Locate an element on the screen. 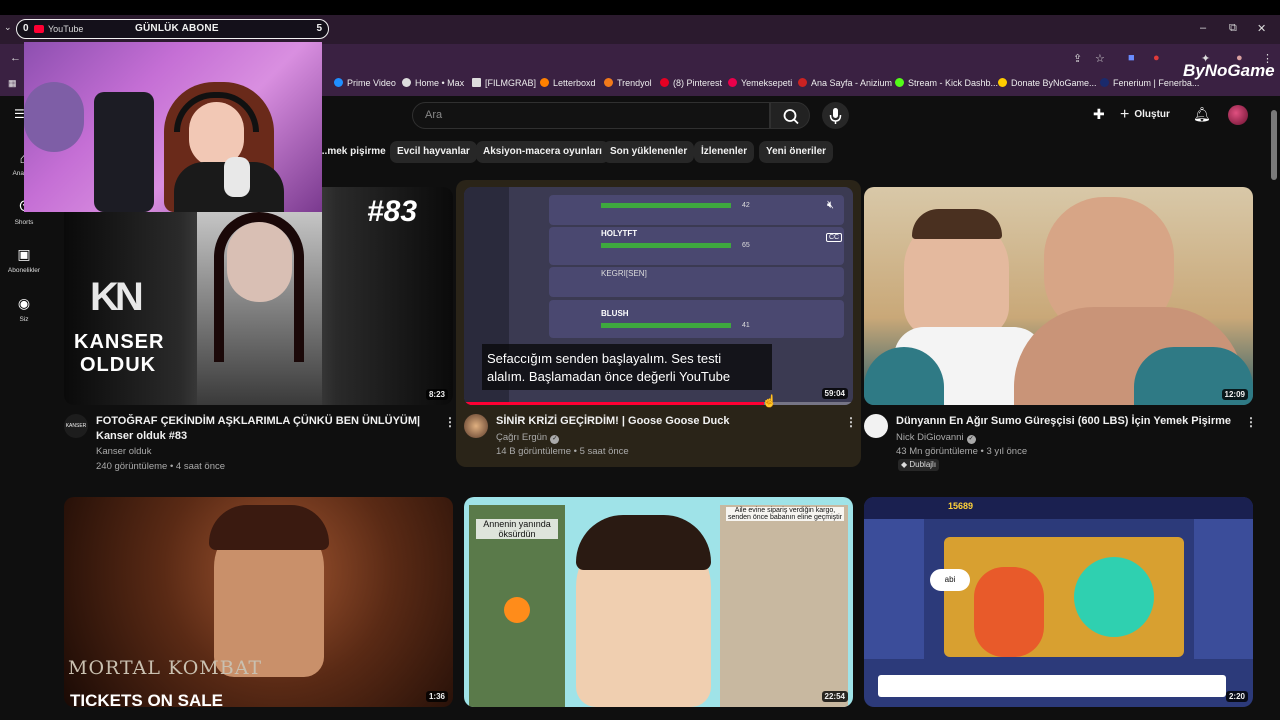  player-score: 42 is located at coordinates (746, 205).